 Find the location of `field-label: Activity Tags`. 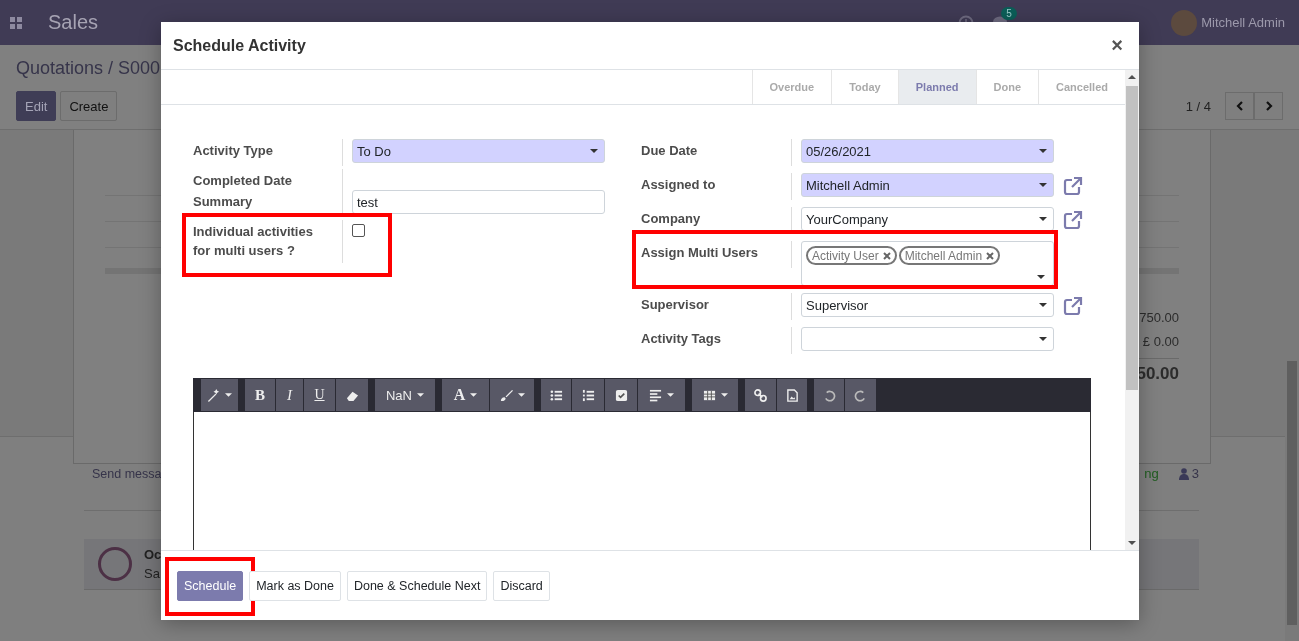

field-label: Activity Tags is located at coordinates (716, 340).